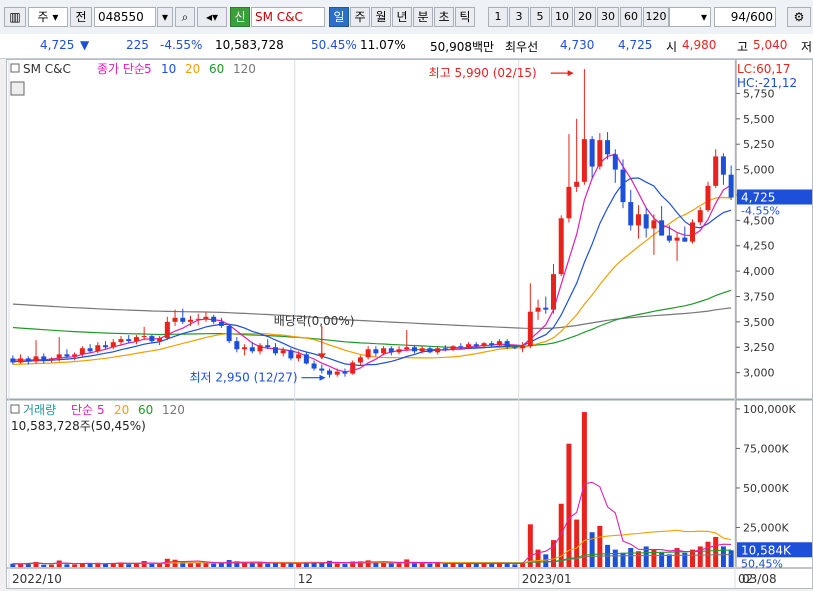 This screenshot has height=591, width=813. Describe the element at coordinates (360, 17) in the screenshot. I see `period-button: 주` at that location.